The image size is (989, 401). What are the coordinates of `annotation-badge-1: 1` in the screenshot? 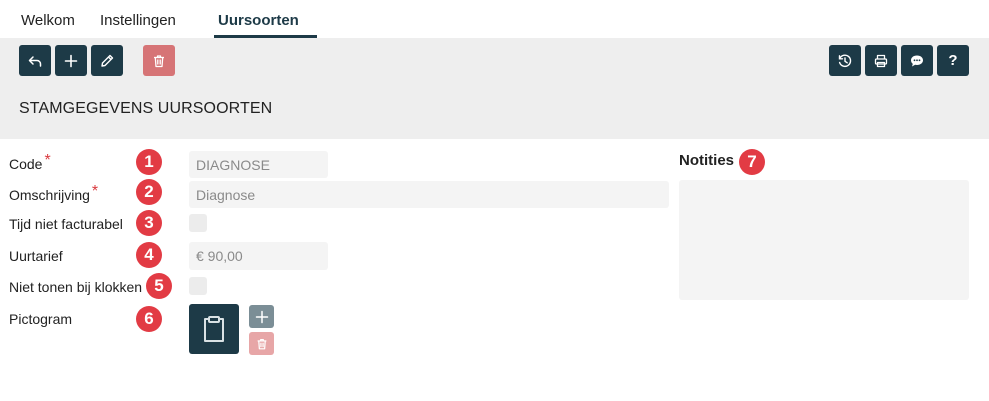 It's located at (149, 162).